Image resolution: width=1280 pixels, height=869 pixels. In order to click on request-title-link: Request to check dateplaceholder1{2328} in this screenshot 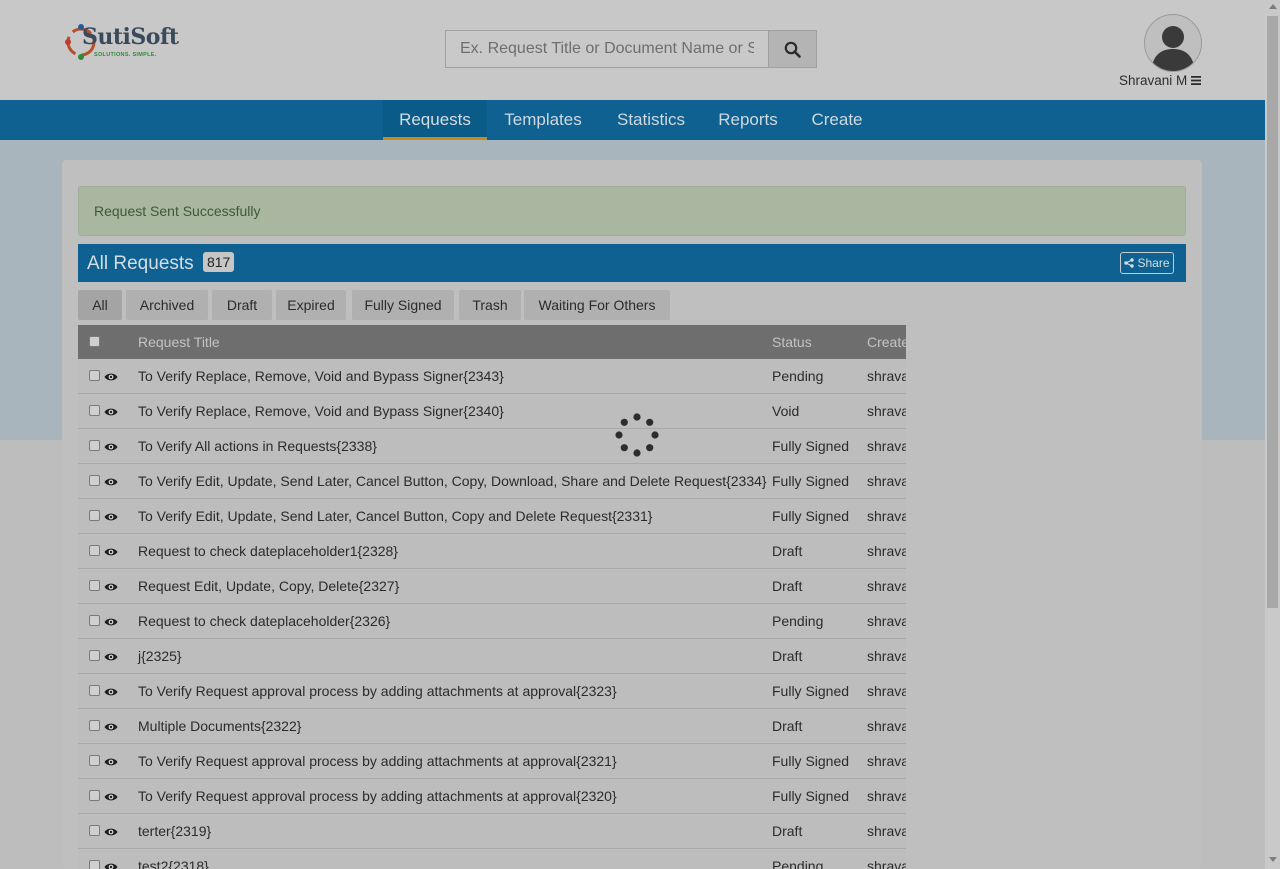, I will do `click(268, 551)`.